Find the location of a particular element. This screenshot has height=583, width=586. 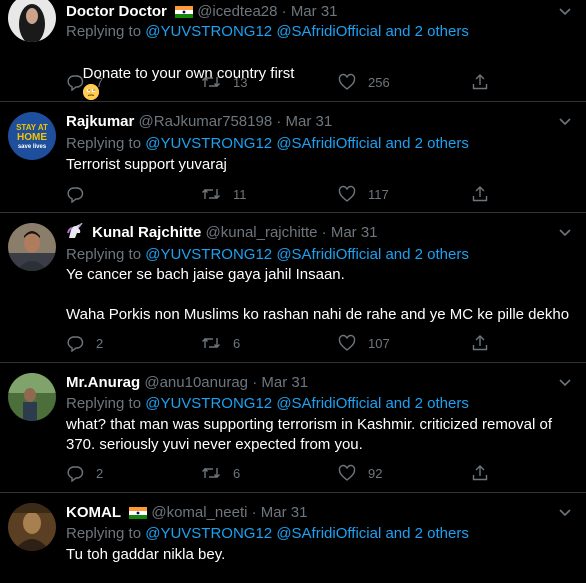

tweet-header: Doctor Doctor @icedtea28 · Mar 31 is located at coordinates (202, 13).